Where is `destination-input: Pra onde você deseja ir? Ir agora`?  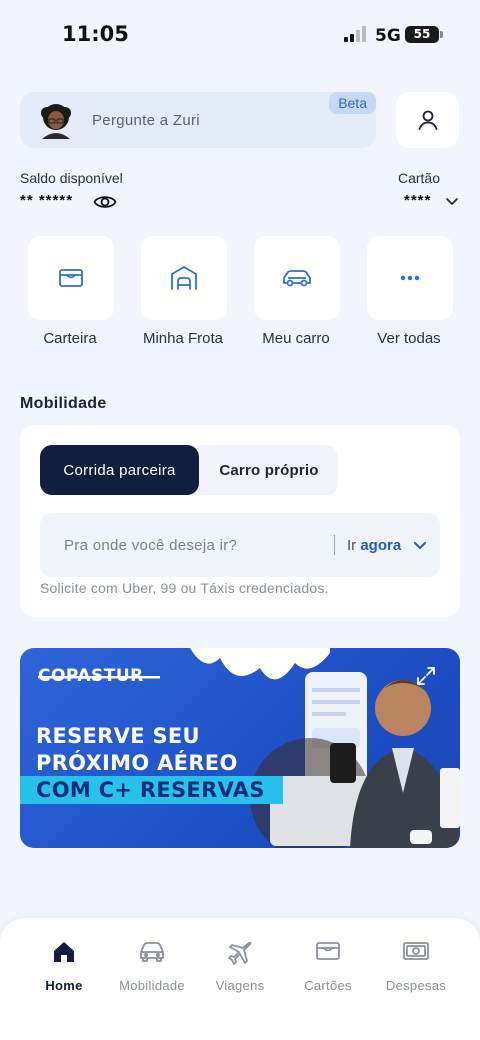 destination-input: Pra onde você deseja ir? Ir agora is located at coordinates (240, 545).